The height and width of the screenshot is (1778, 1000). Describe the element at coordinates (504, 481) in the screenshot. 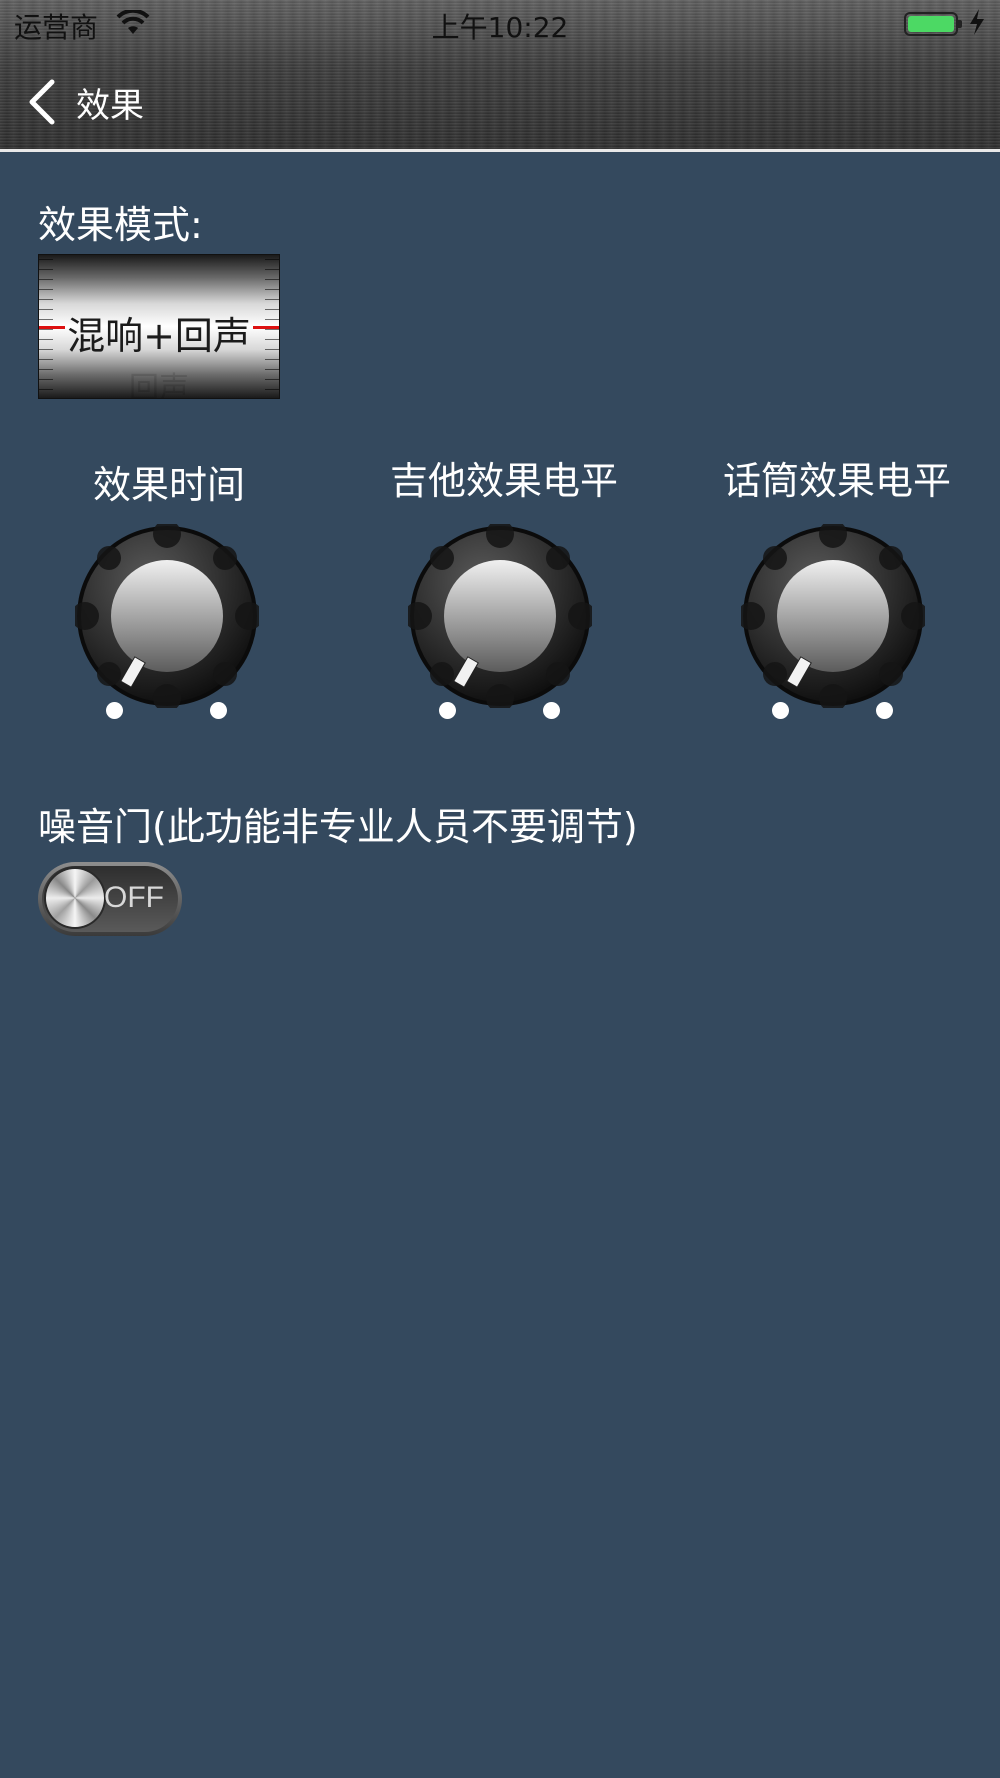

I see `knob-label-guitar-effect-level: 吉他效果电平` at that location.